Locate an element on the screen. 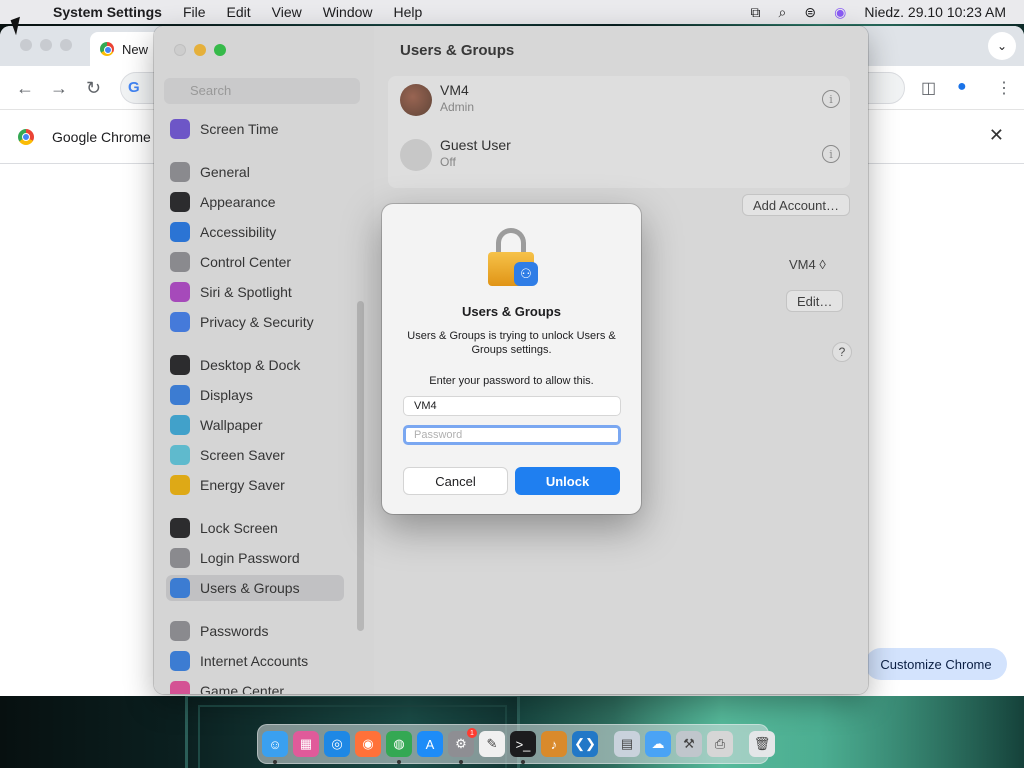 The height and width of the screenshot is (768, 1024). firefox-icon: ◉ is located at coordinates (368, 744).